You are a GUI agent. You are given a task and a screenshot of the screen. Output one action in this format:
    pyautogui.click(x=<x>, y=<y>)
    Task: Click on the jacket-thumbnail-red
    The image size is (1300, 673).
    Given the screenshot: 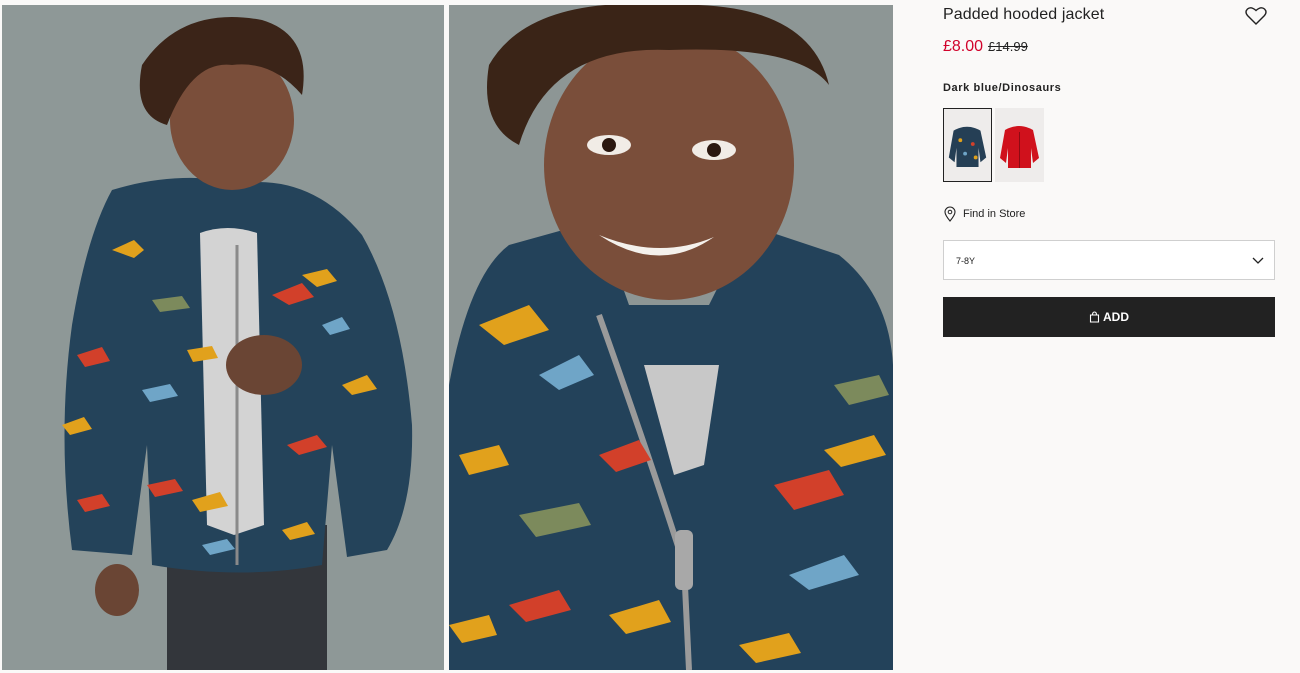 What is the action you would take?
    pyautogui.click(x=1019, y=147)
    